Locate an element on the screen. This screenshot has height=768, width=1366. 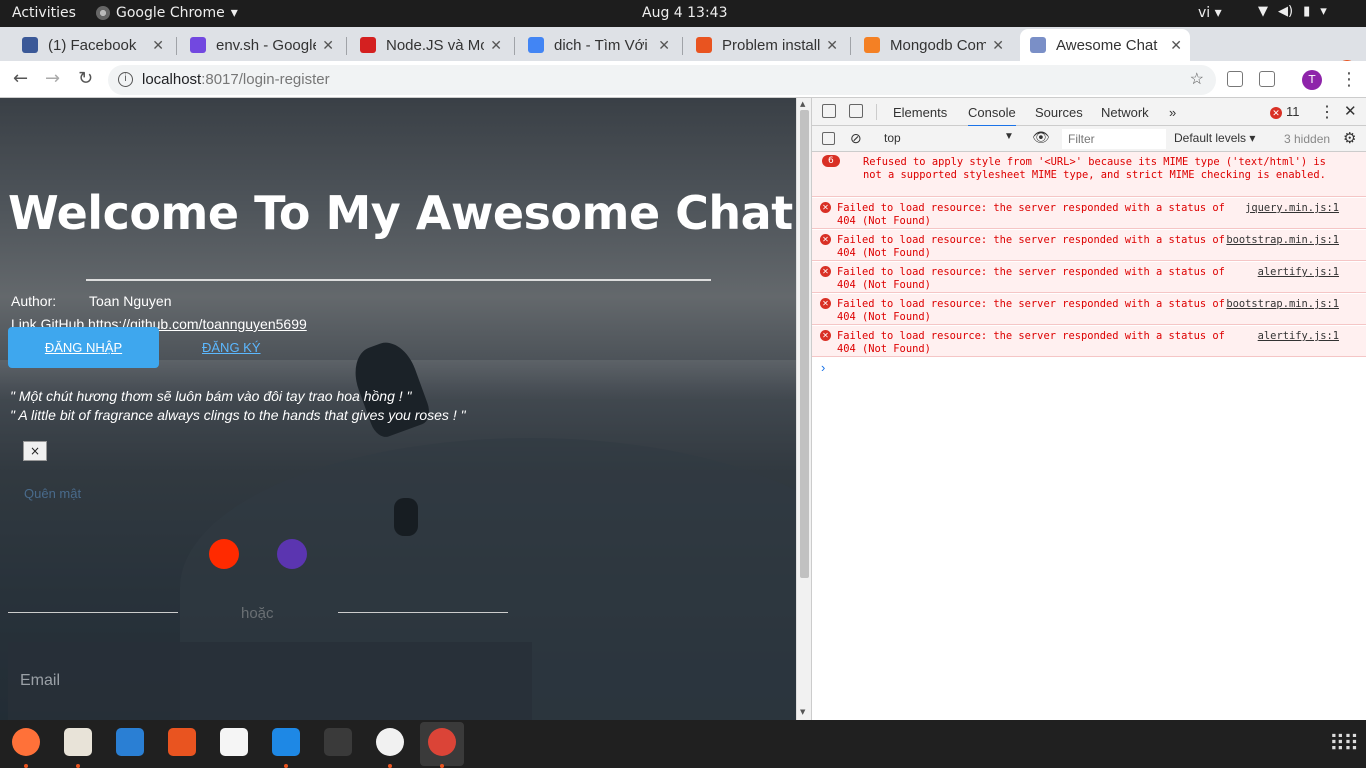
activities-button: Activities is located at coordinates (44, 13).